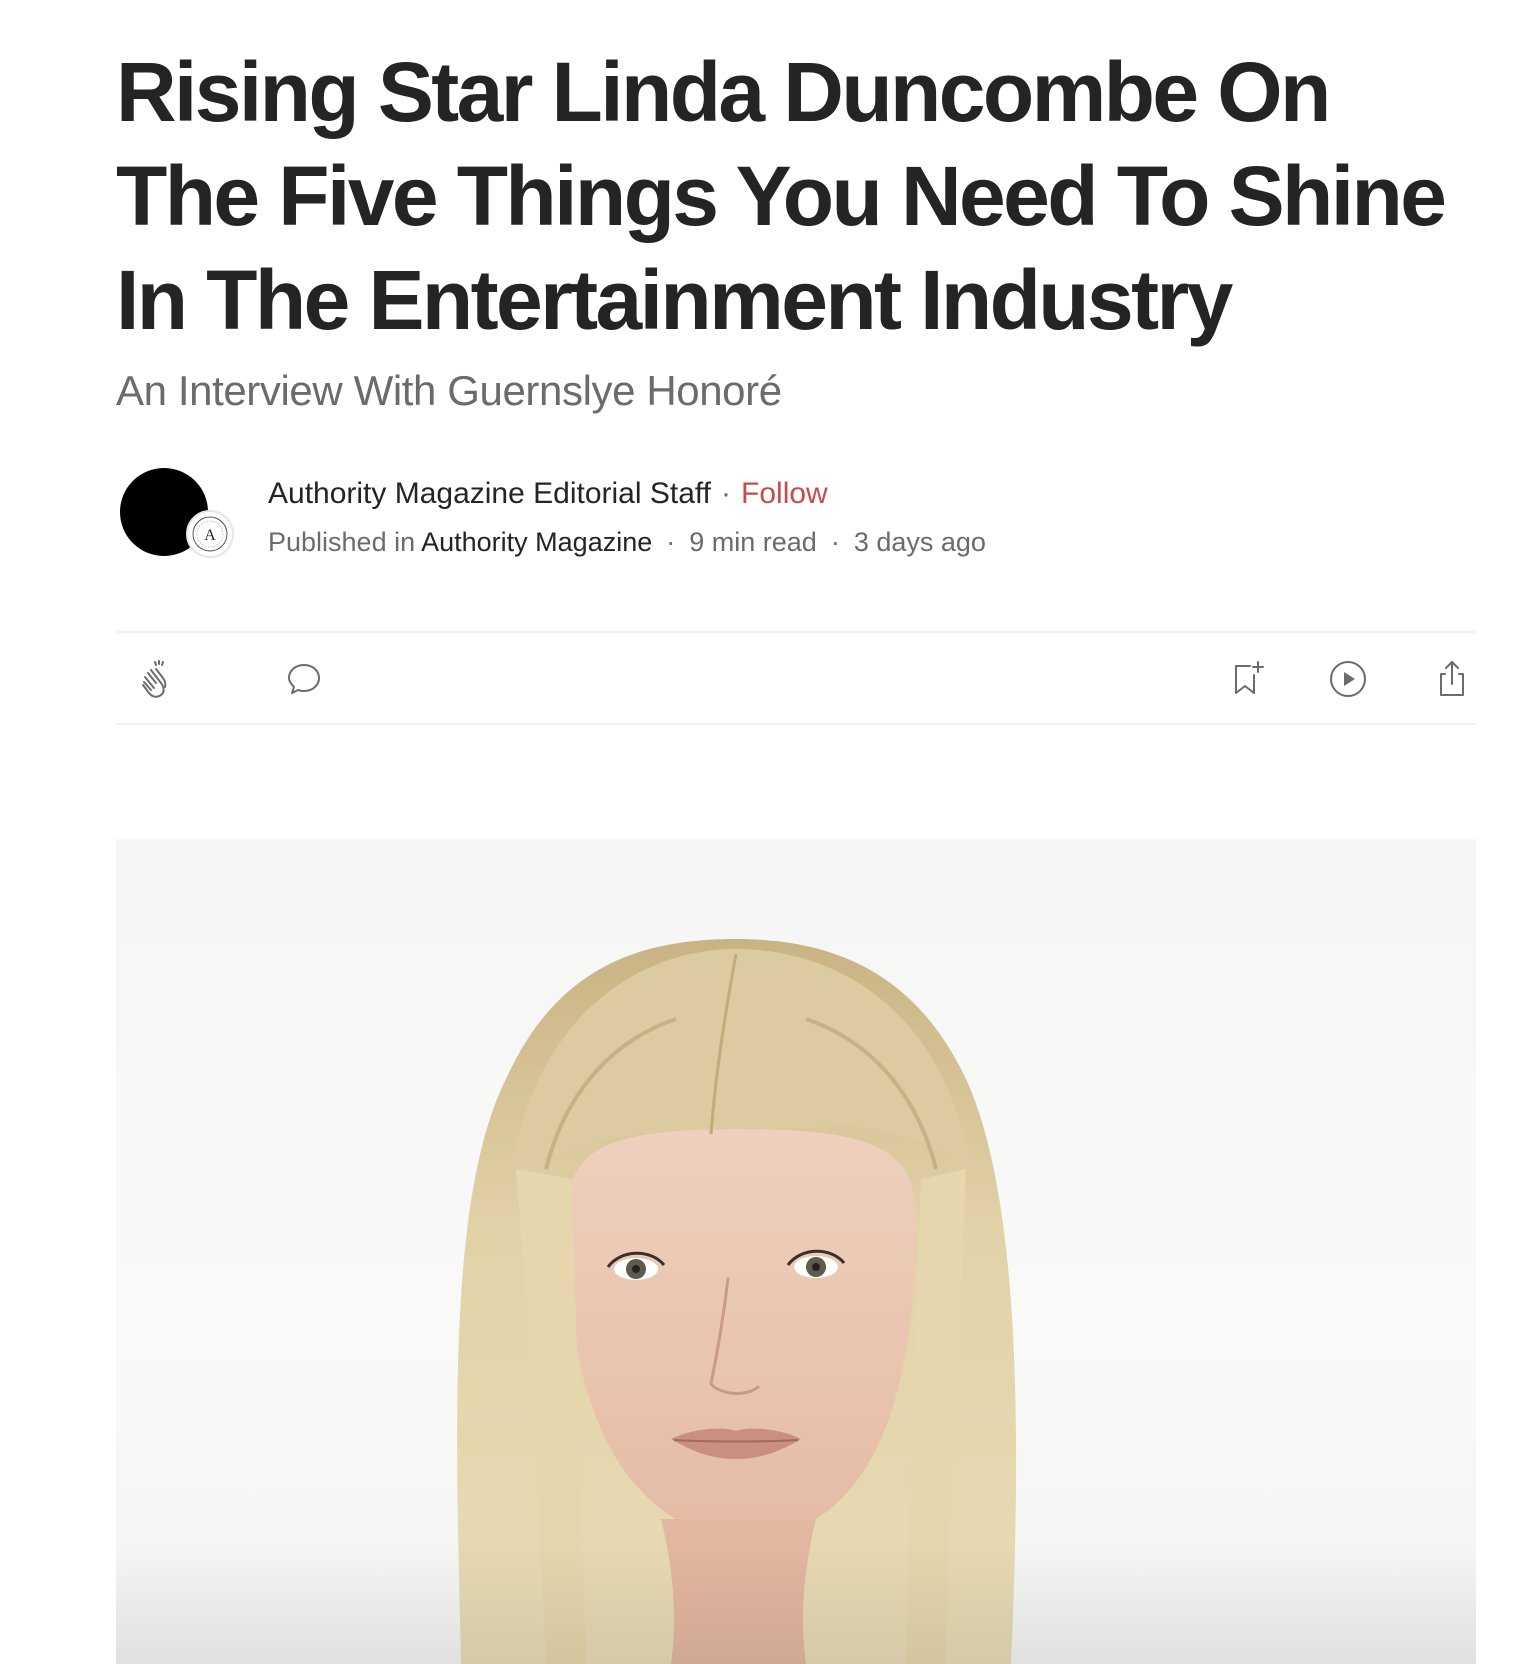  I want to click on publication-logo: A, so click(210, 534).